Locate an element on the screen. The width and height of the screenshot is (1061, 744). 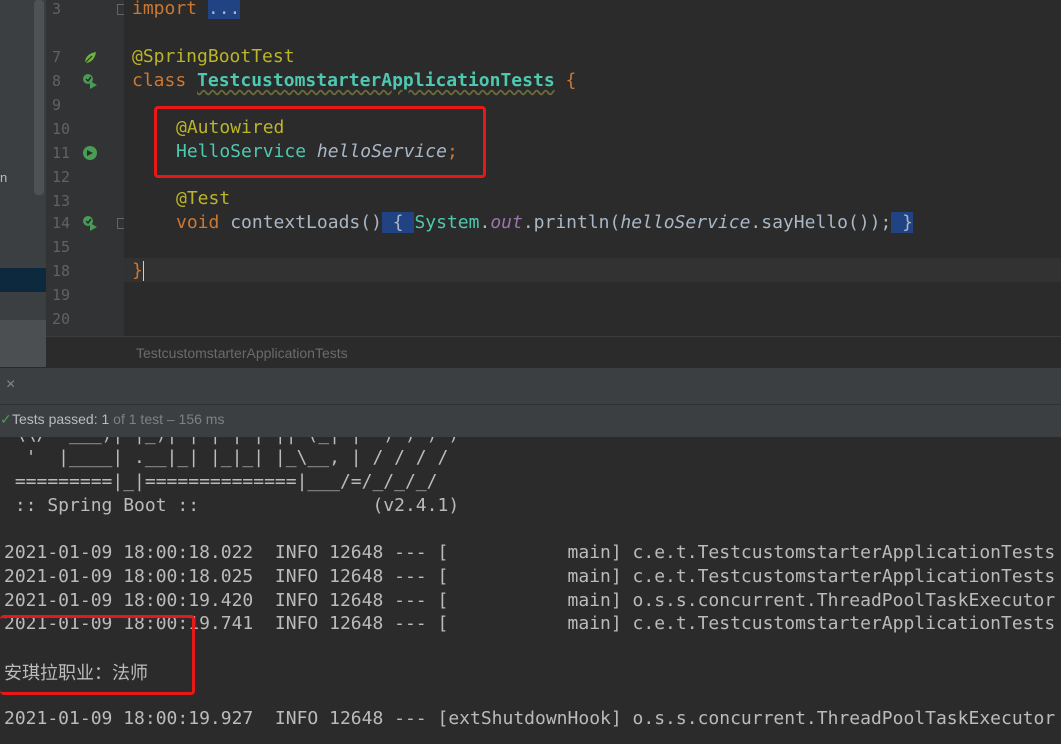
code-line-19: } is located at coordinates (138, 270).